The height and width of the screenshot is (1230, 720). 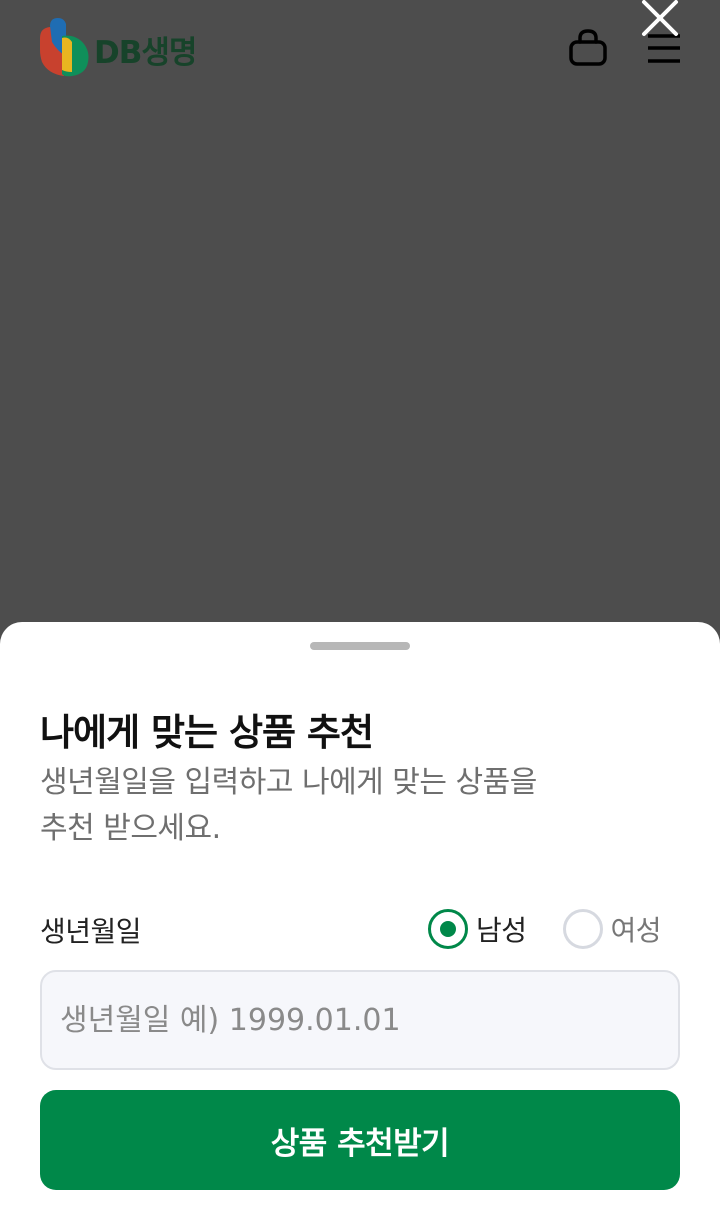 I want to click on close-button, so click(x=660, y=21).